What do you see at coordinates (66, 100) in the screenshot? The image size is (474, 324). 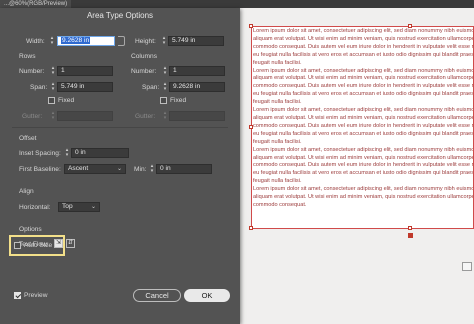 I see `rows-fixed-label: Fixed` at bounding box center [66, 100].